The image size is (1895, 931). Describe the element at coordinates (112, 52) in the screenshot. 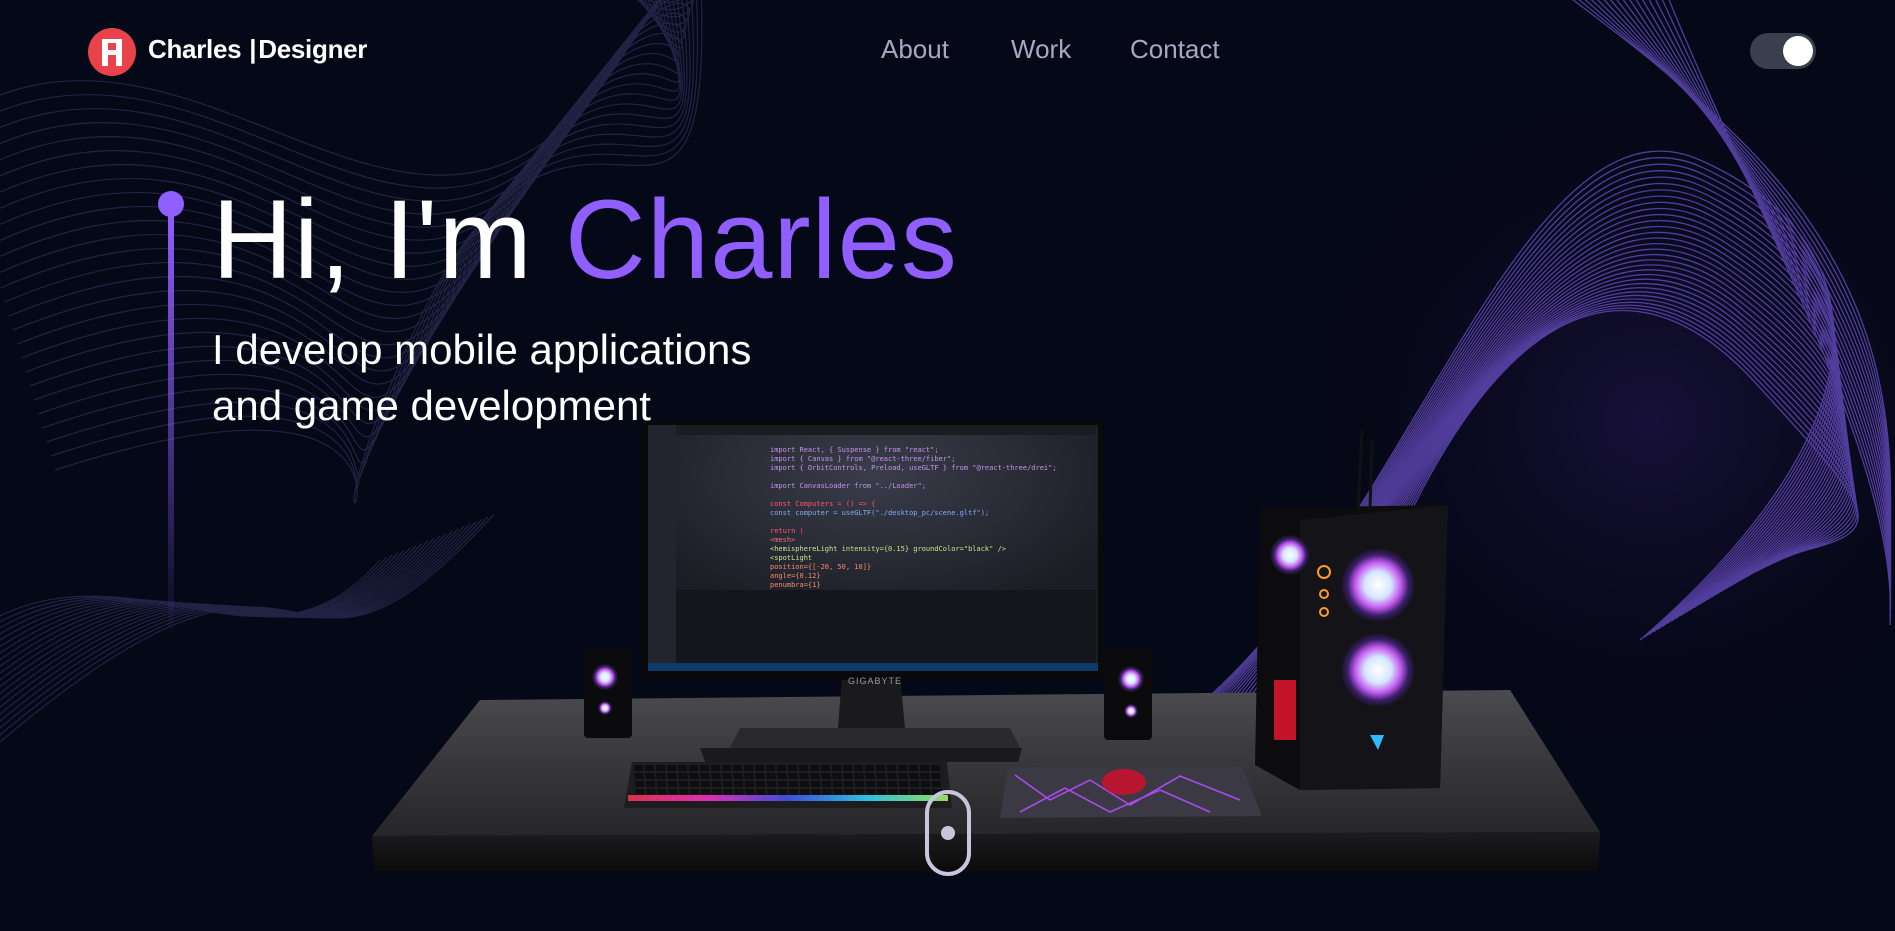

I see `logo-icon` at that location.